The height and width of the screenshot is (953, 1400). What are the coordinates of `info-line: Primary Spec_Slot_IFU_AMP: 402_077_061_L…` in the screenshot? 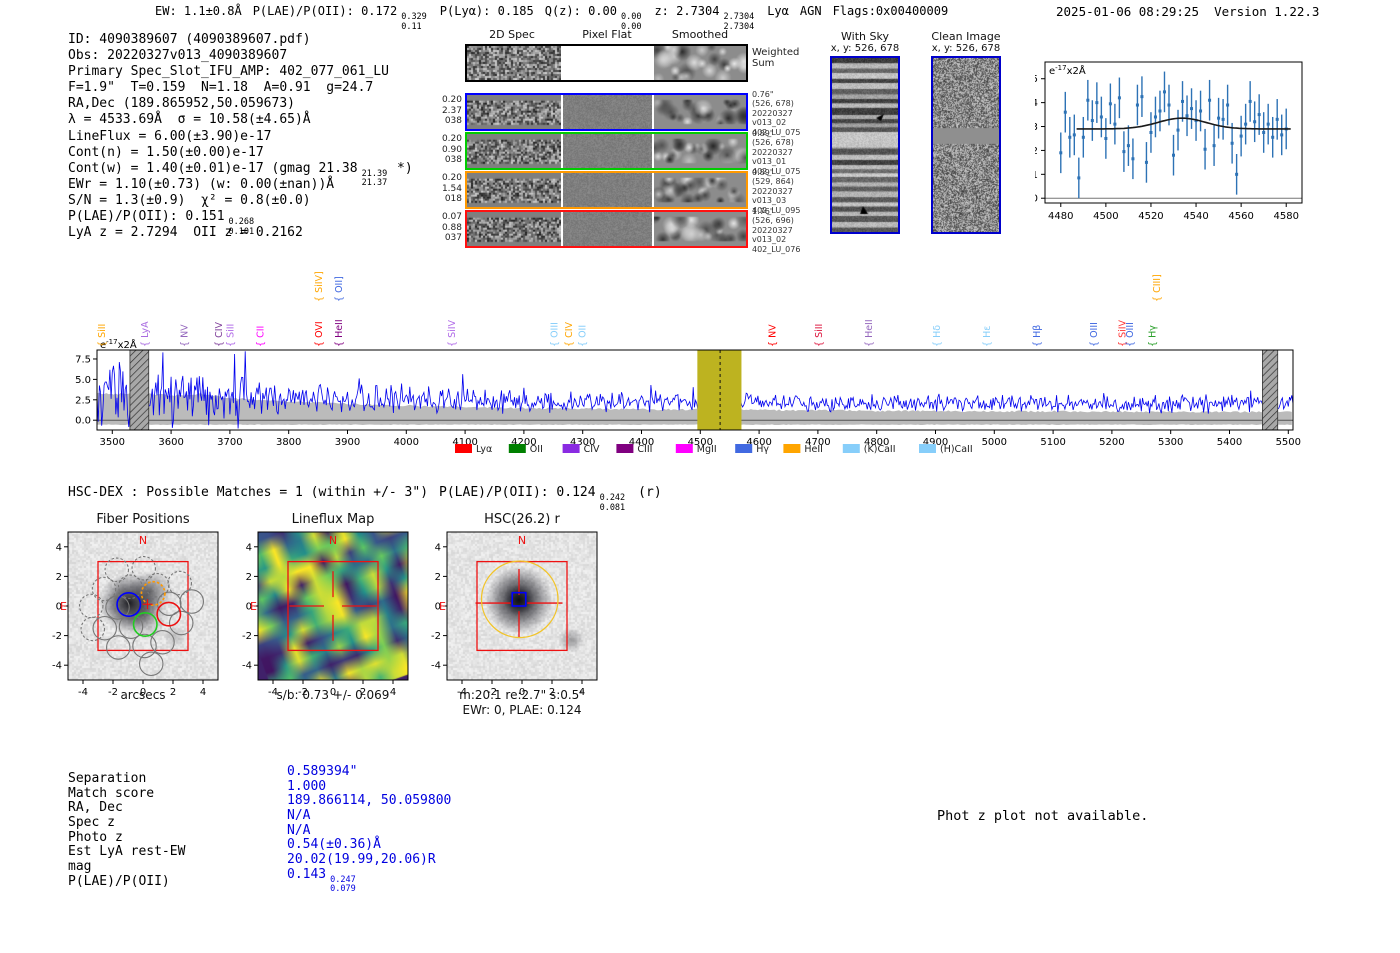 It's located at (228, 72).